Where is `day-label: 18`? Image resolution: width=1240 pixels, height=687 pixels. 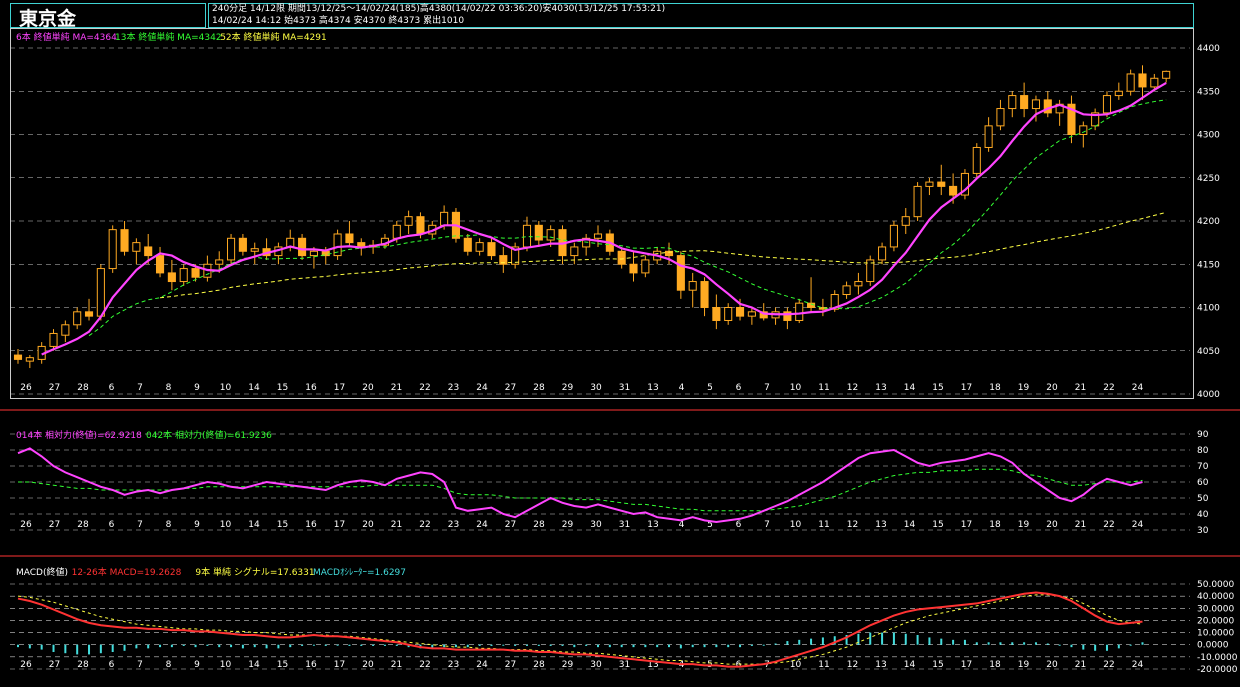 day-label: 18 is located at coordinates (995, 665).